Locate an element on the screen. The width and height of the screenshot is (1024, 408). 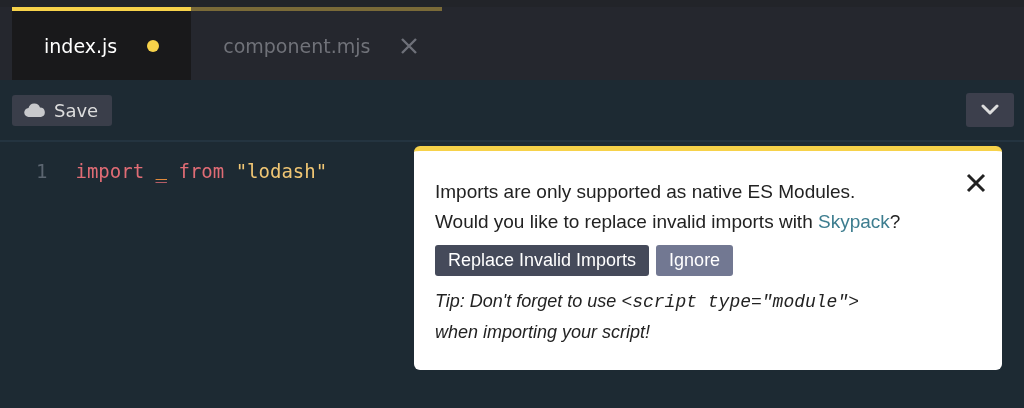
line-number: 1 is located at coordinates (42, 171).